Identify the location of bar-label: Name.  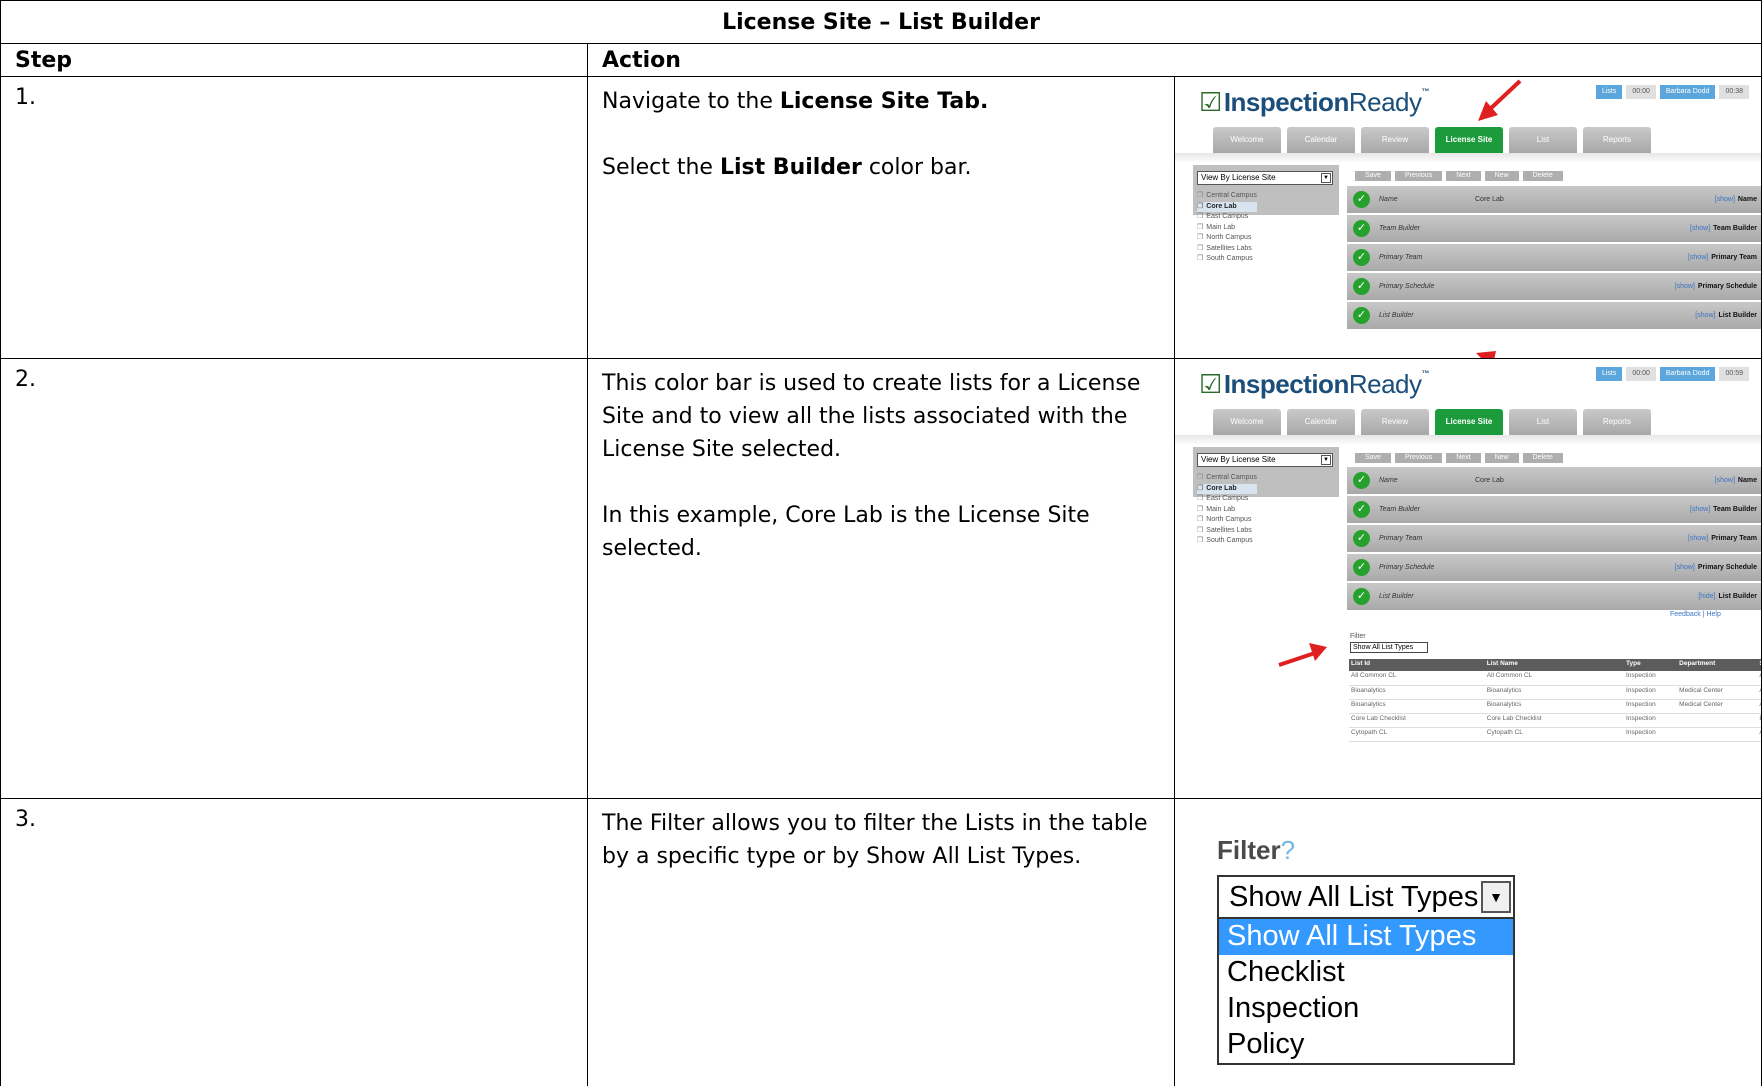
(1388, 199).